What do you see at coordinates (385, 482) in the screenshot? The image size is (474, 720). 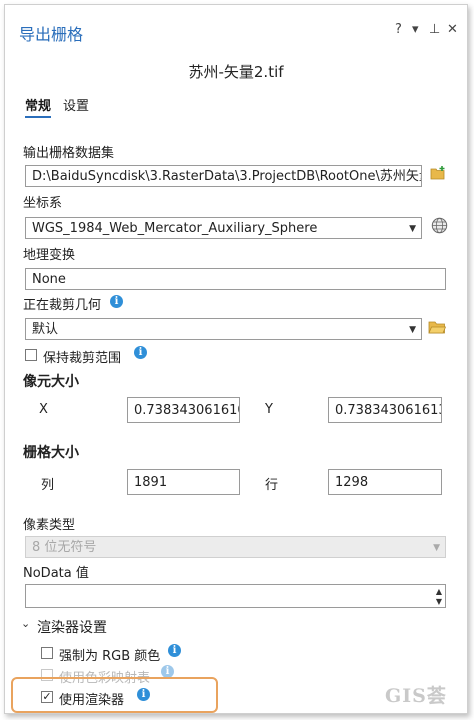 I see `rows-field: 1298` at bounding box center [385, 482].